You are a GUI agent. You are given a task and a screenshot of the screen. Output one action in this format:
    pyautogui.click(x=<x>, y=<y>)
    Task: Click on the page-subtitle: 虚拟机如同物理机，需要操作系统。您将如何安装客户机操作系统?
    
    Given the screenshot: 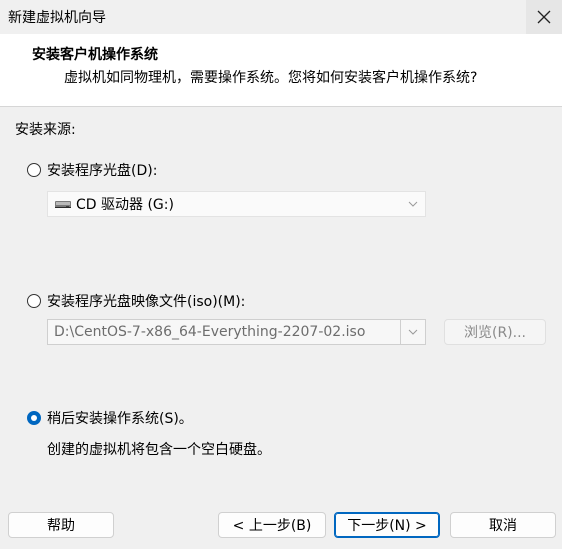 What is the action you would take?
    pyautogui.click(x=271, y=78)
    